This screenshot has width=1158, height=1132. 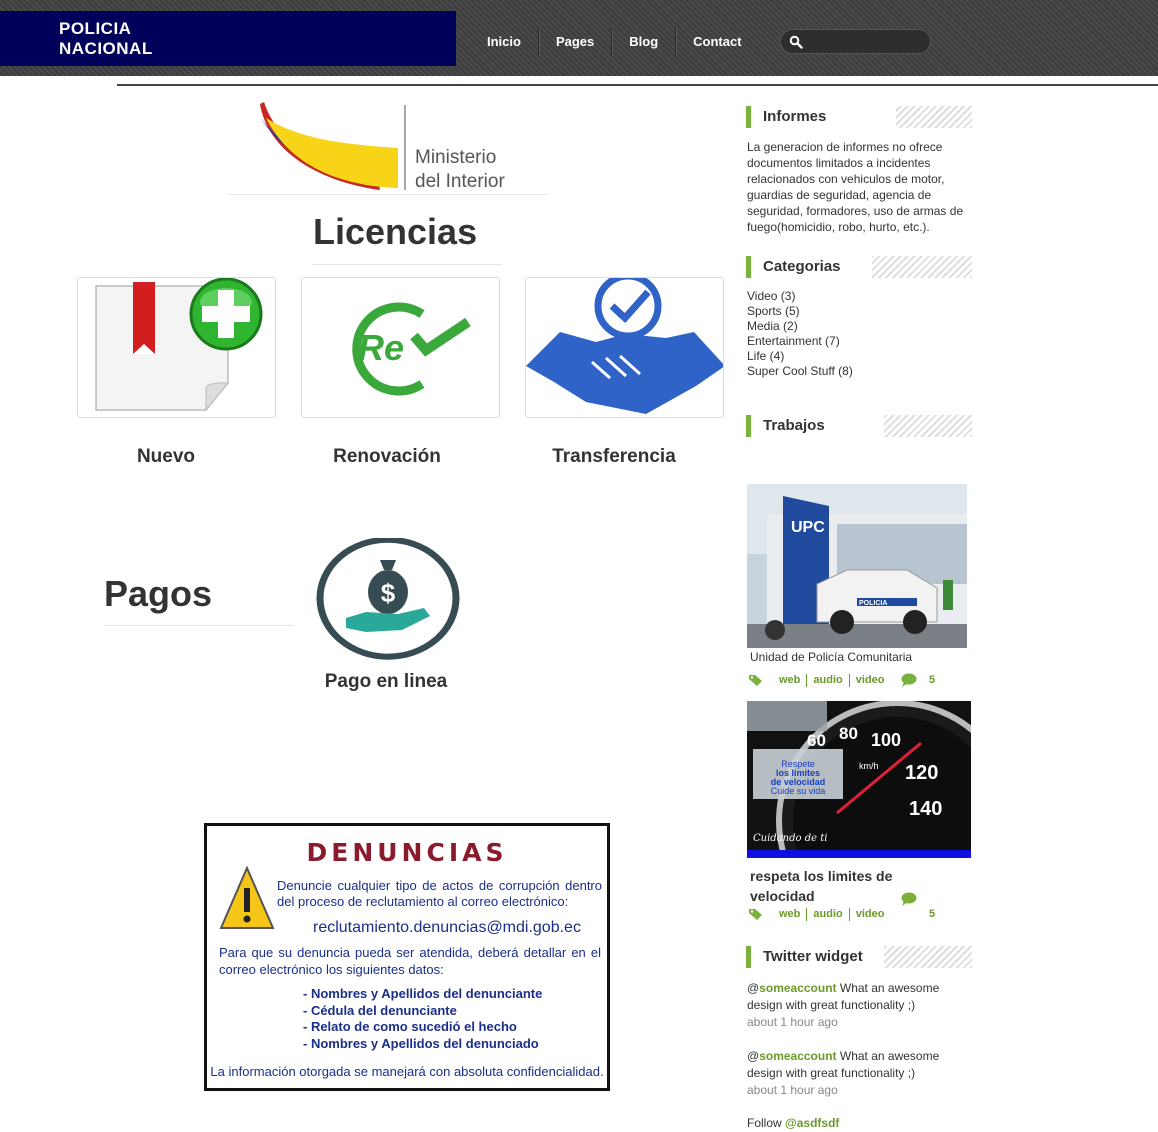 What do you see at coordinates (800, 311) in the screenshot?
I see `category-link: Sports (5)` at bounding box center [800, 311].